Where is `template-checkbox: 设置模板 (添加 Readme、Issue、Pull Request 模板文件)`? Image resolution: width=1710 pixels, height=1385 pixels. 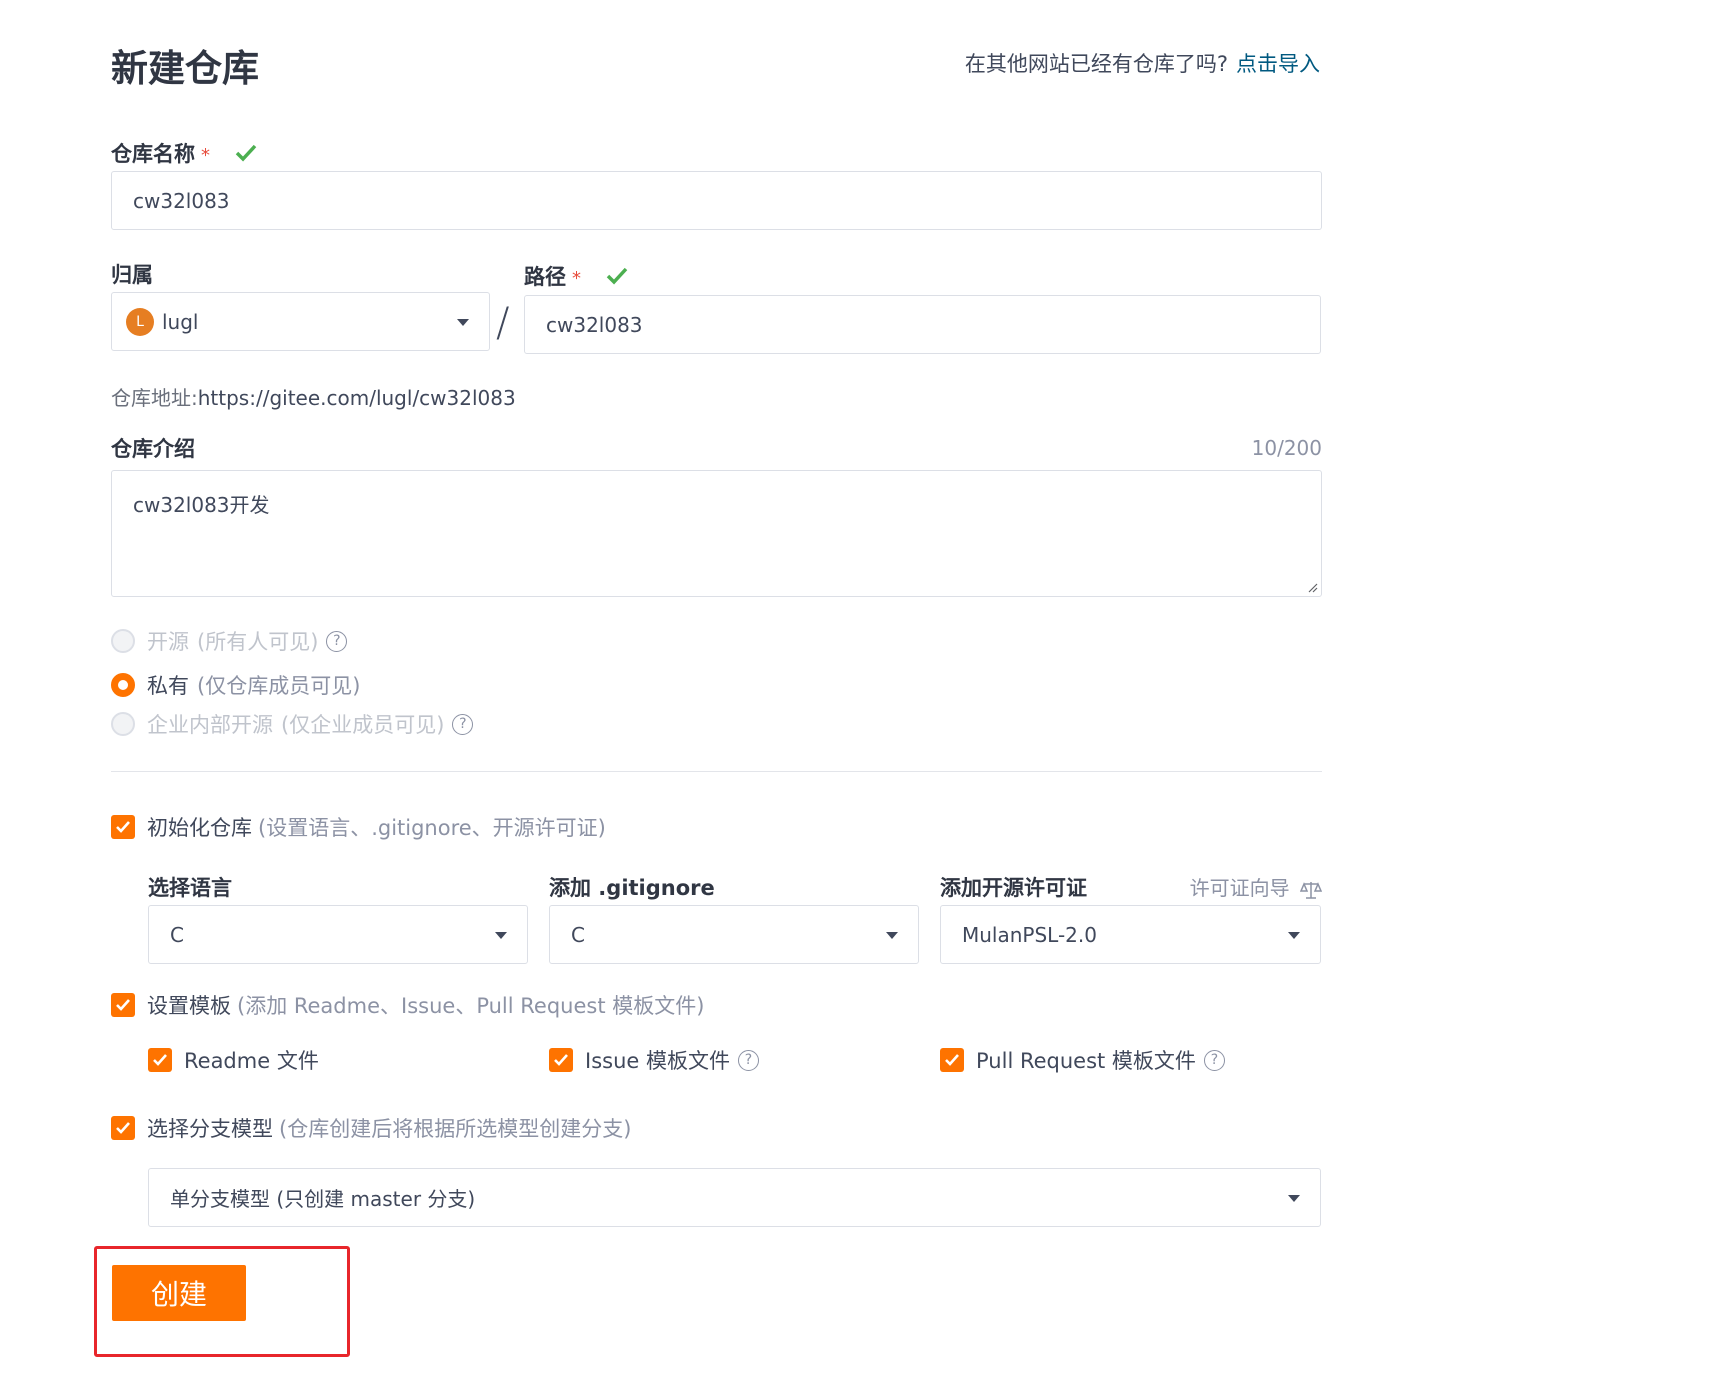 template-checkbox: 设置模板 (添加 Readme、Issue、Pull Request 模板文件) is located at coordinates (407, 1005).